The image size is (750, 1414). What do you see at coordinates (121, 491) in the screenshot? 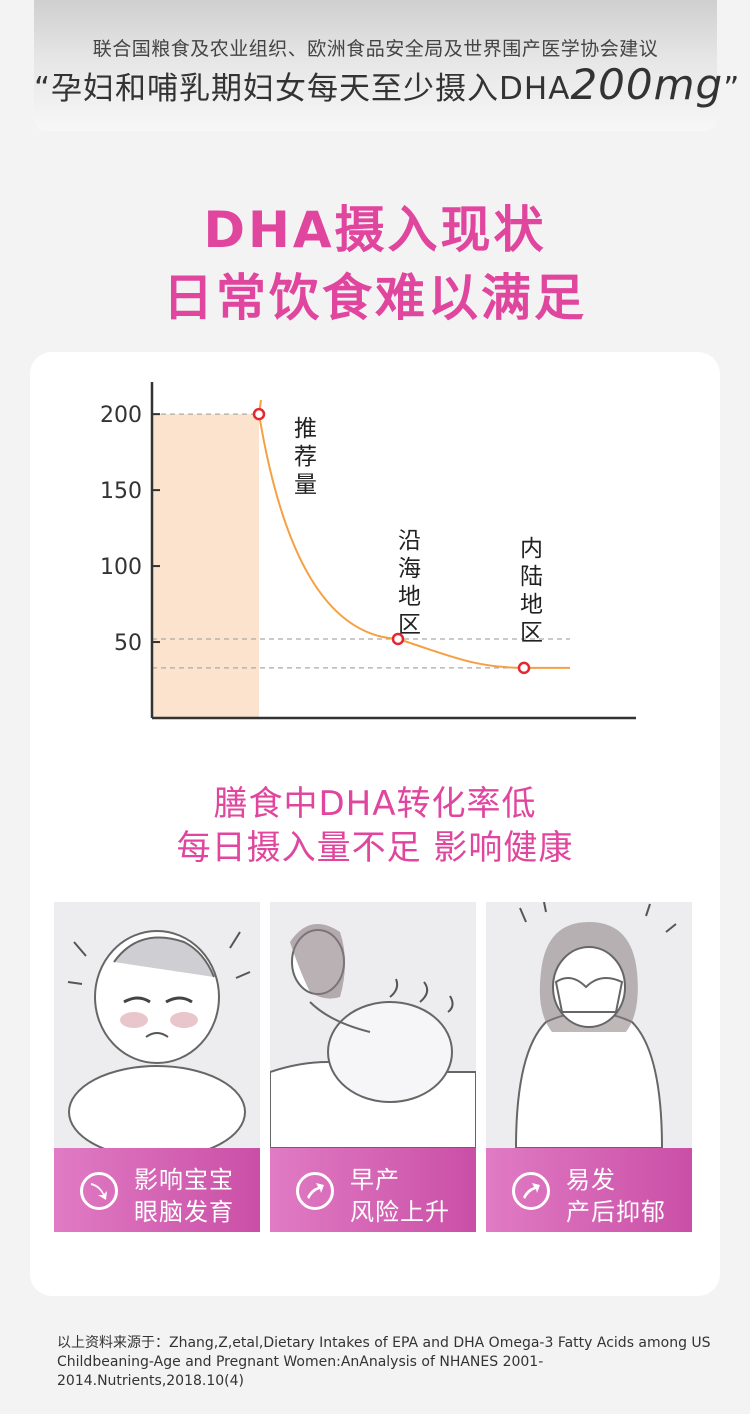
I see `y-tick-label: 150` at bounding box center [121, 491].